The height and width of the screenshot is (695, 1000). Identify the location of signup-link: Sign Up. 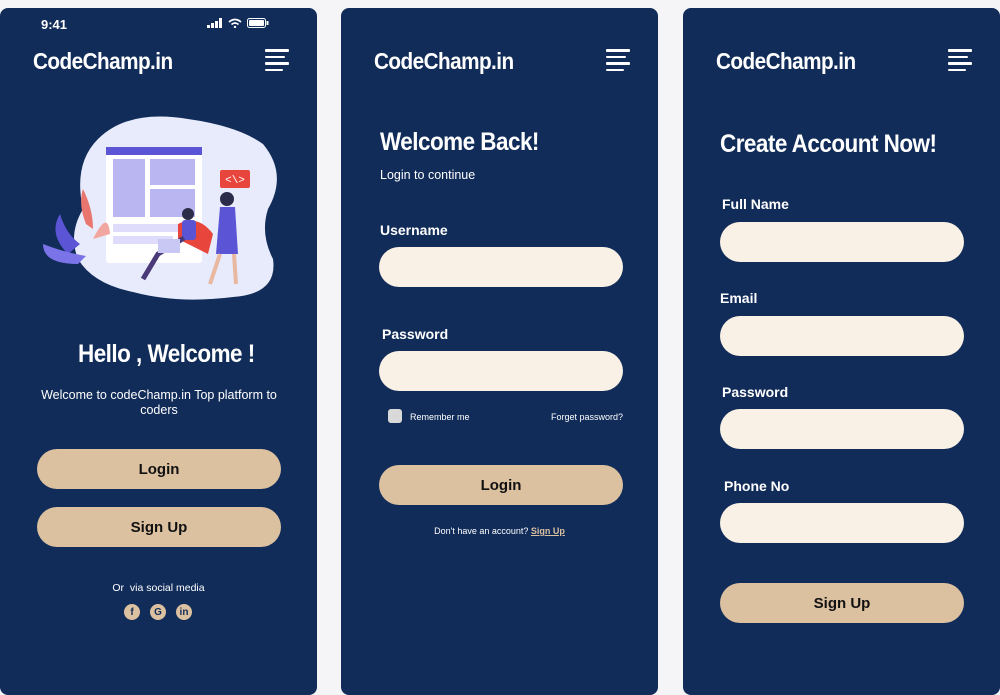
(548, 531).